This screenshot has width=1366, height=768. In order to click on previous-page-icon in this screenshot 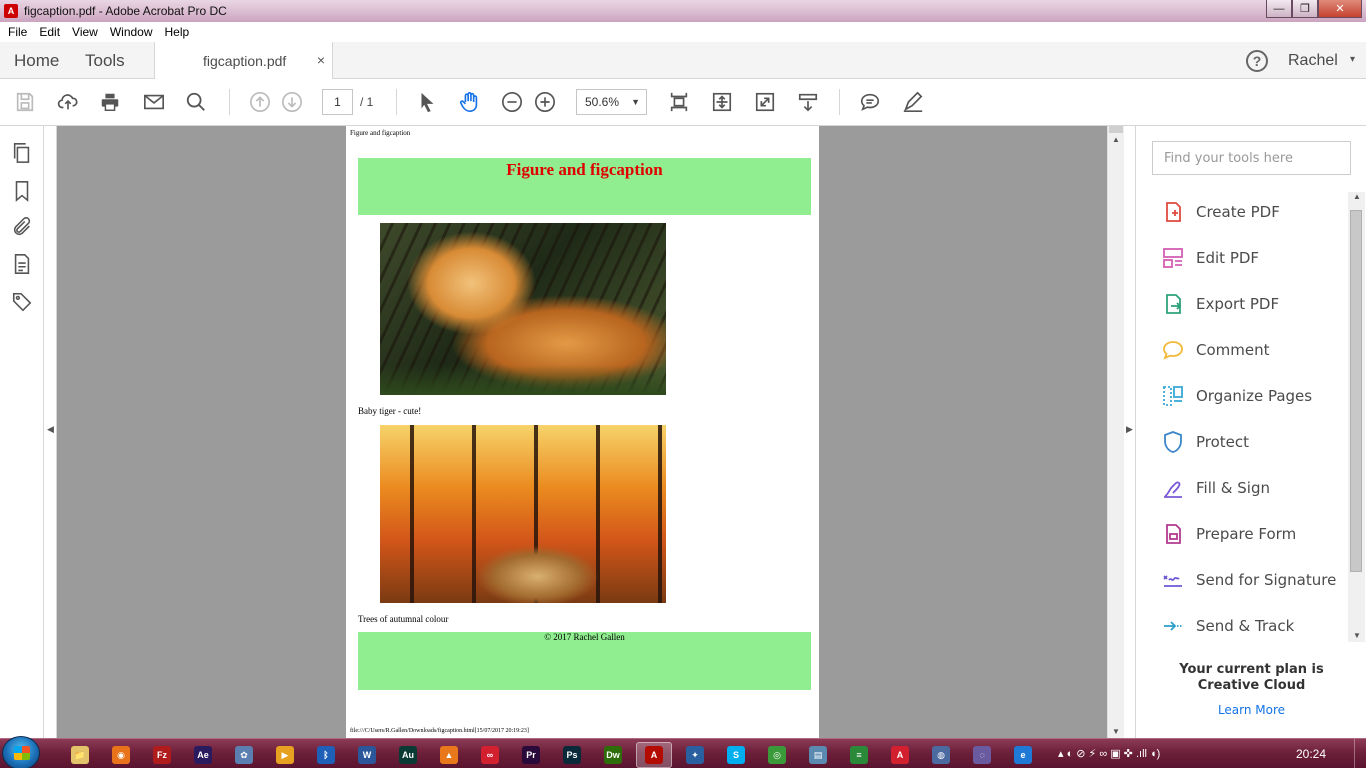, I will do `click(260, 102)`.